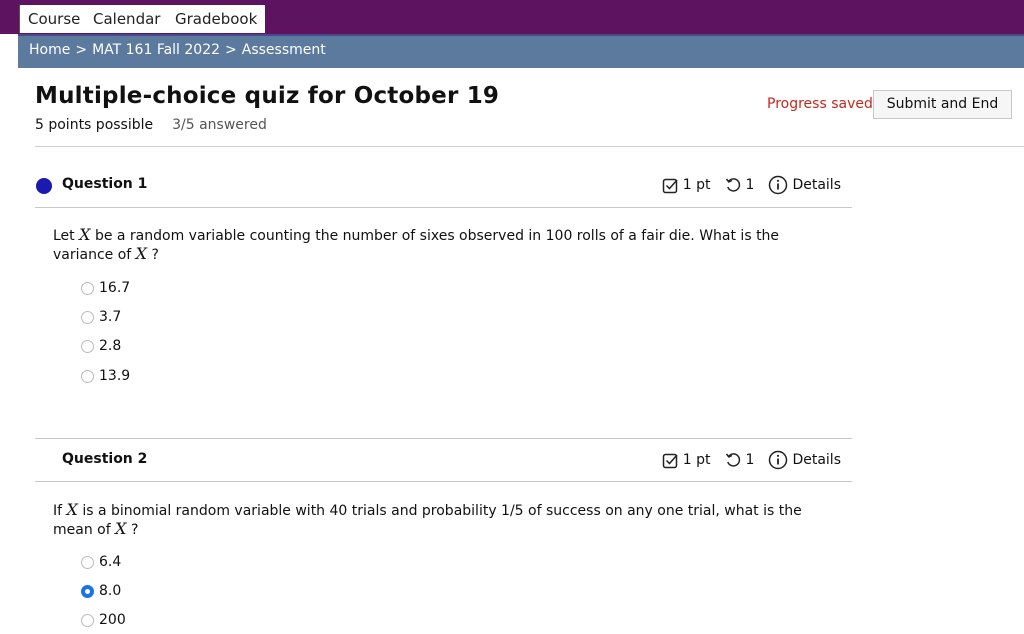  Describe the element at coordinates (512, 17) in the screenshot. I see `top-nav: Course Calendar Gradebook` at that location.